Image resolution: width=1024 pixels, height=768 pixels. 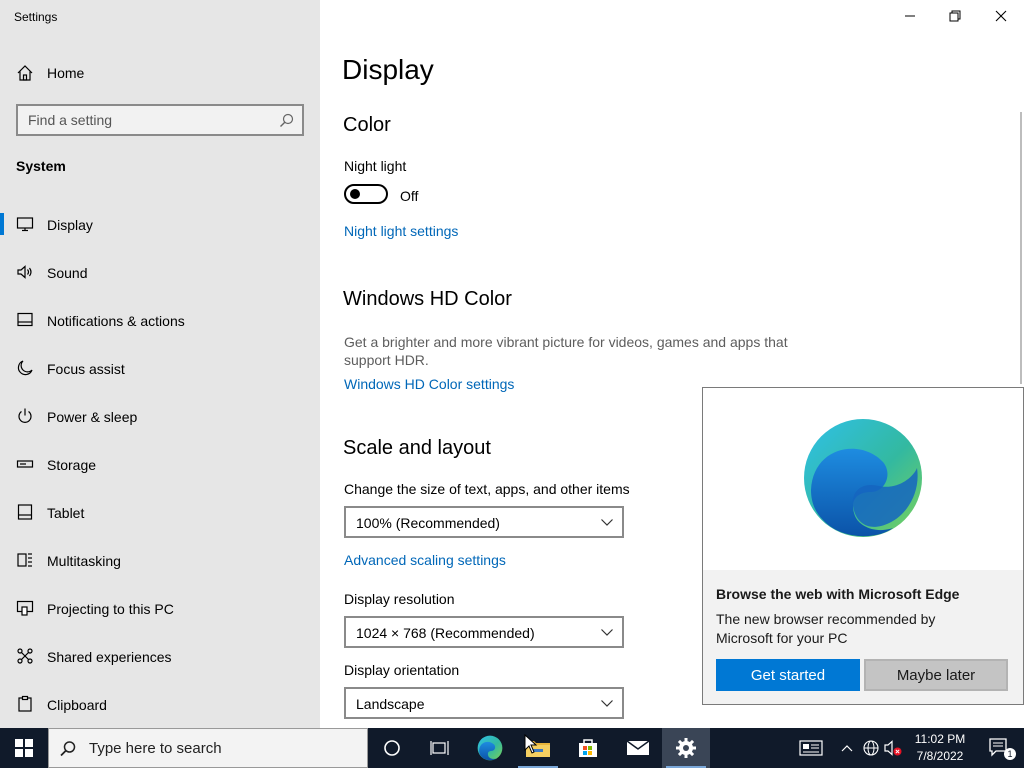 What do you see at coordinates (41, 166) in the screenshot?
I see `section-label-system: System` at bounding box center [41, 166].